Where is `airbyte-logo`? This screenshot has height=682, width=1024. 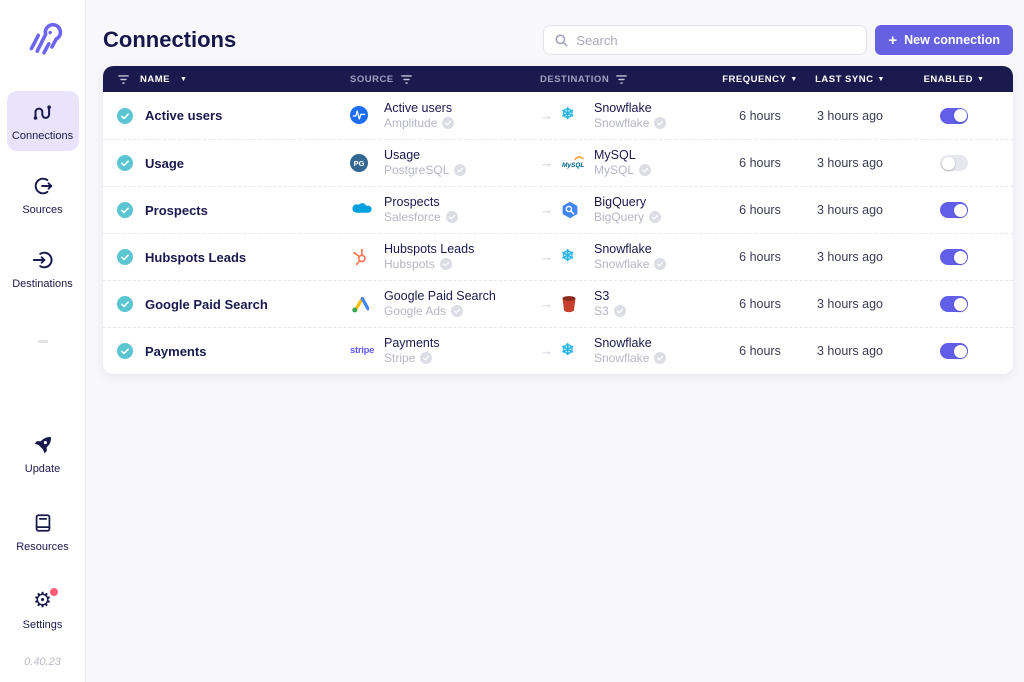 airbyte-logo is located at coordinates (43, 39).